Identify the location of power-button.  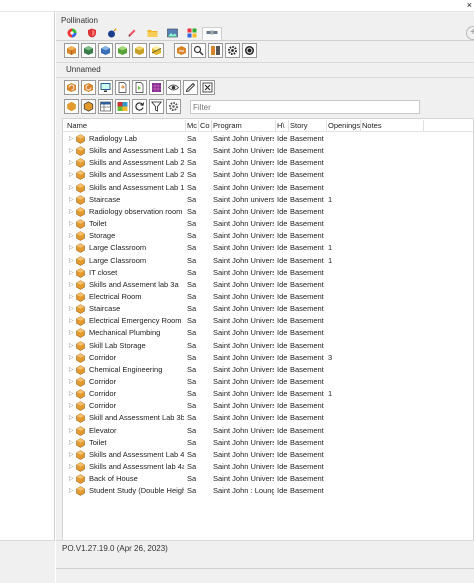
(249, 50).